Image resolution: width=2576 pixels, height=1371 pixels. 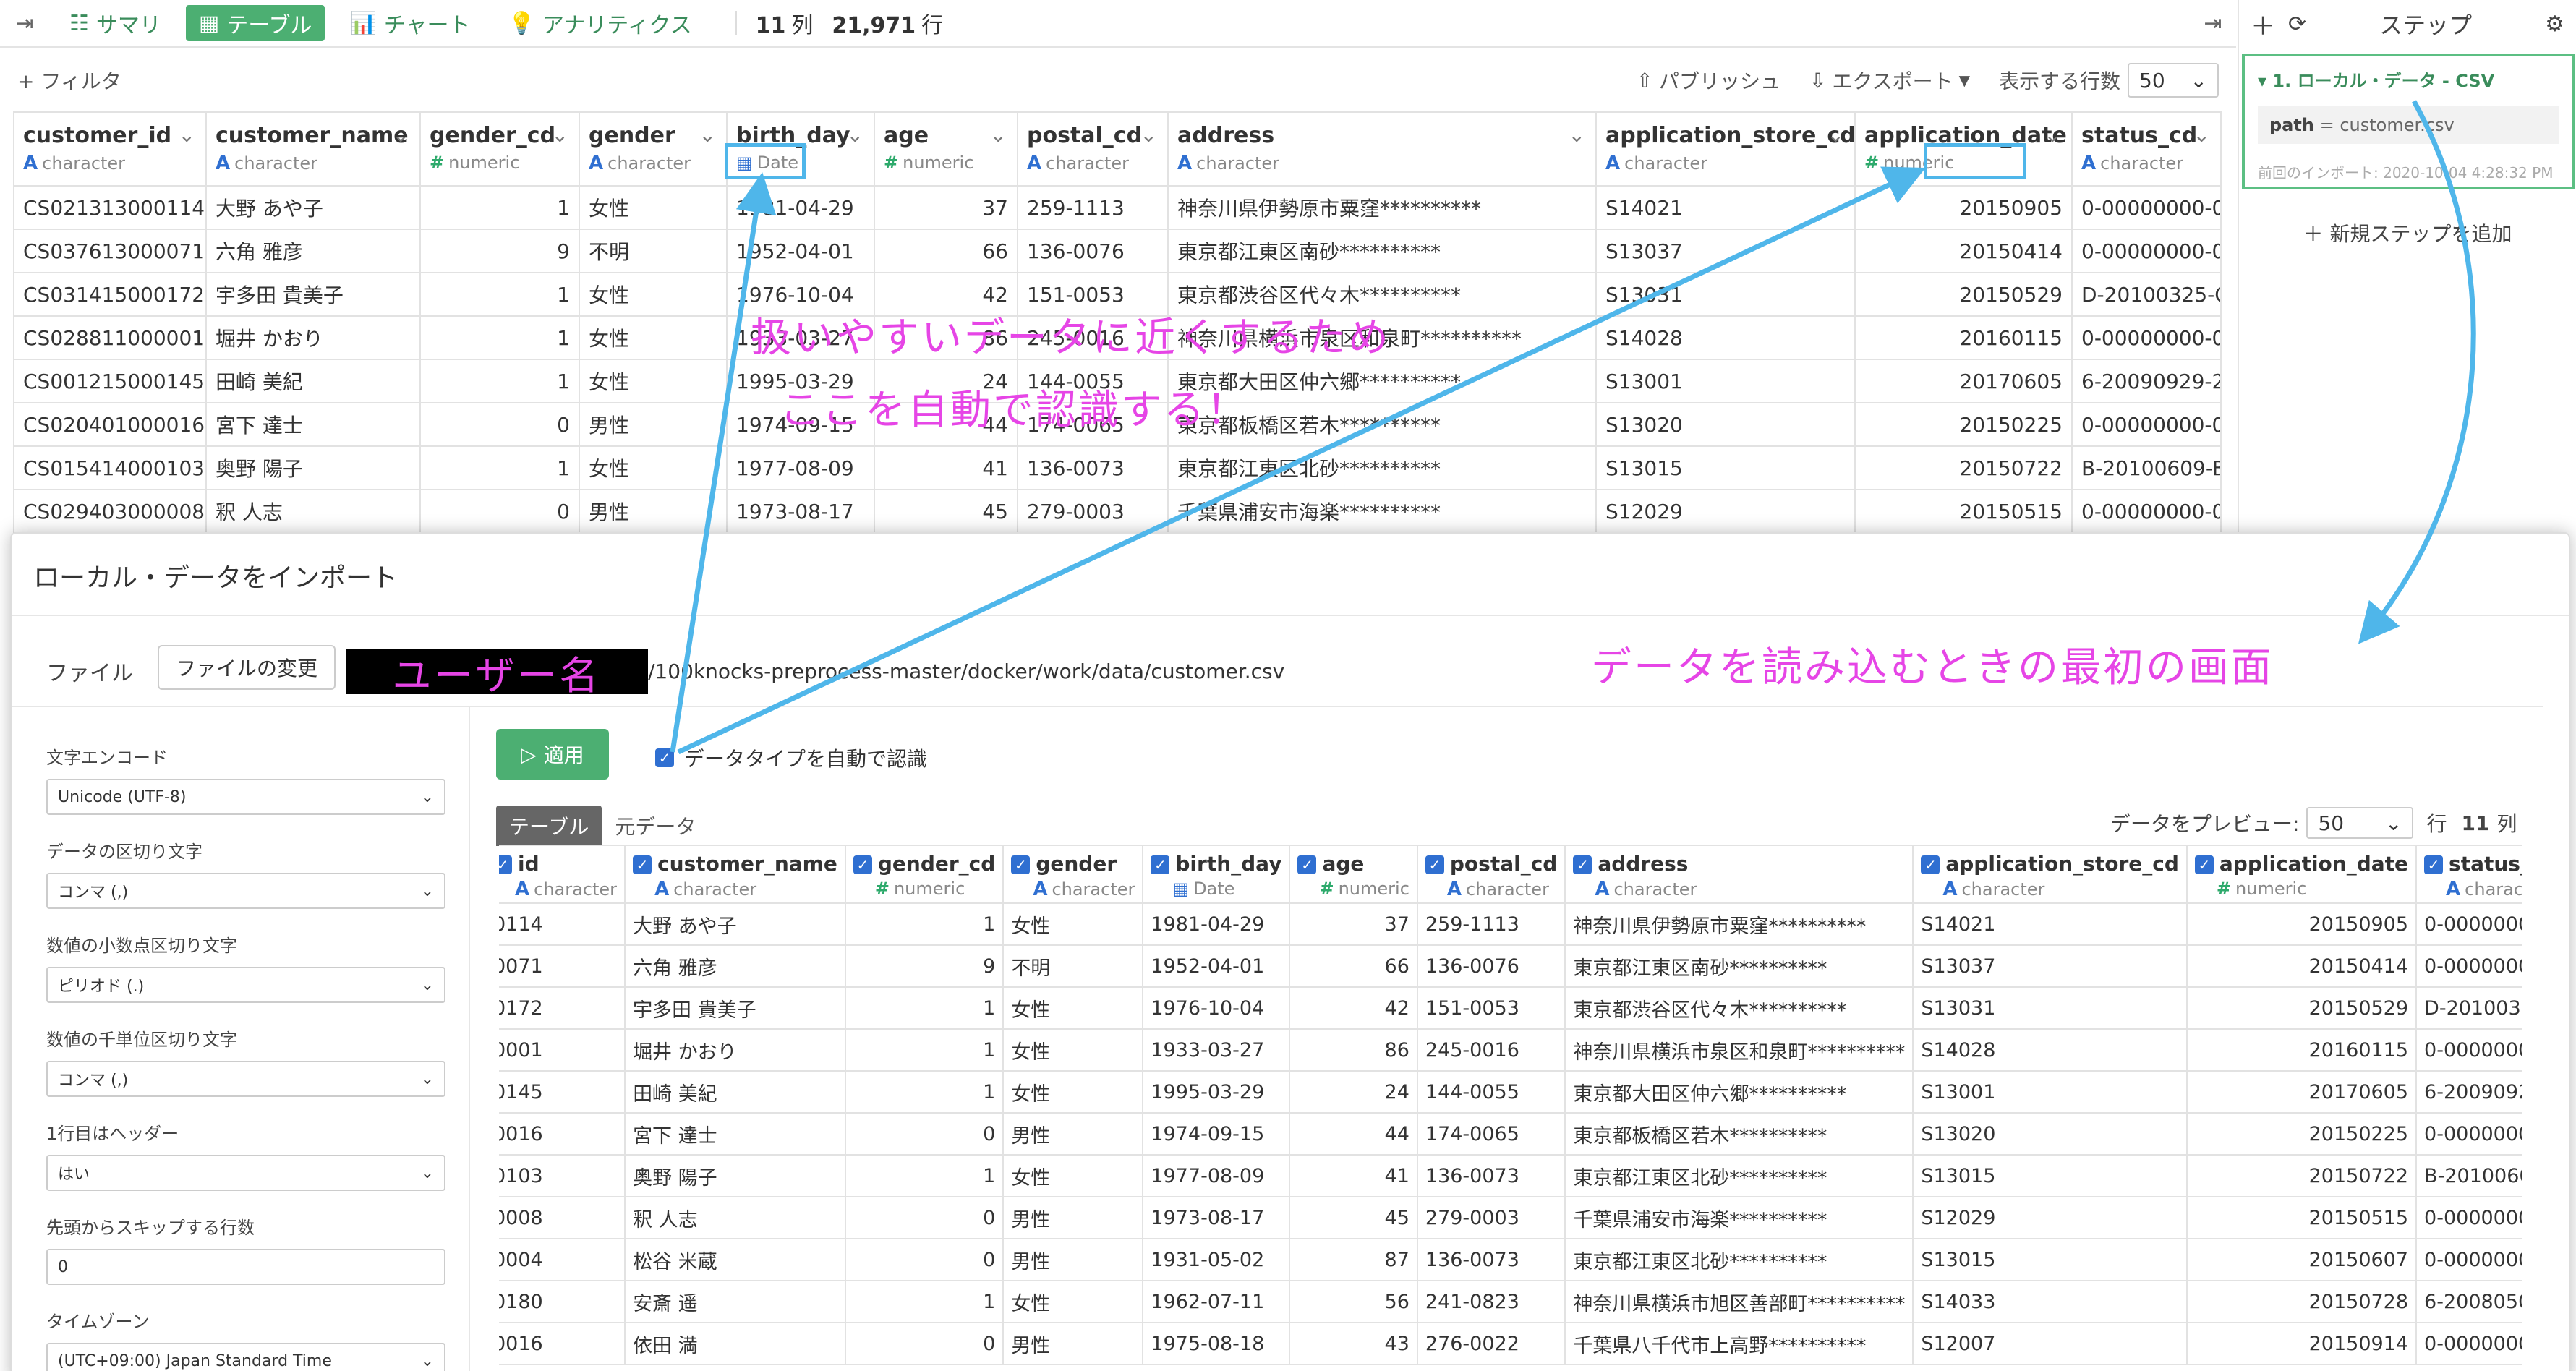 I want to click on option-select: はい ⌄, so click(x=245, y=1173).